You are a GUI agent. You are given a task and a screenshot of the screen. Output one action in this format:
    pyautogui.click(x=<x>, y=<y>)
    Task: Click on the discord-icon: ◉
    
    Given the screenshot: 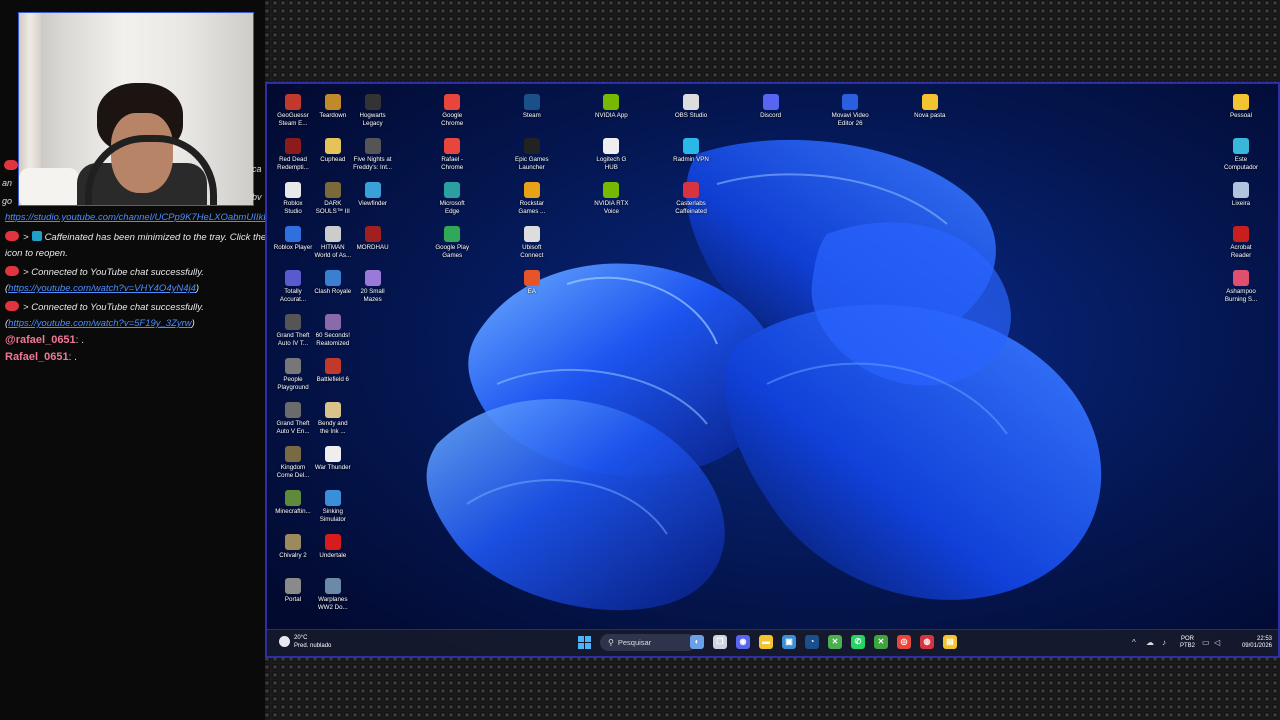 What is the action you would take?
    pyautogui.click(x=743, y=642)
    